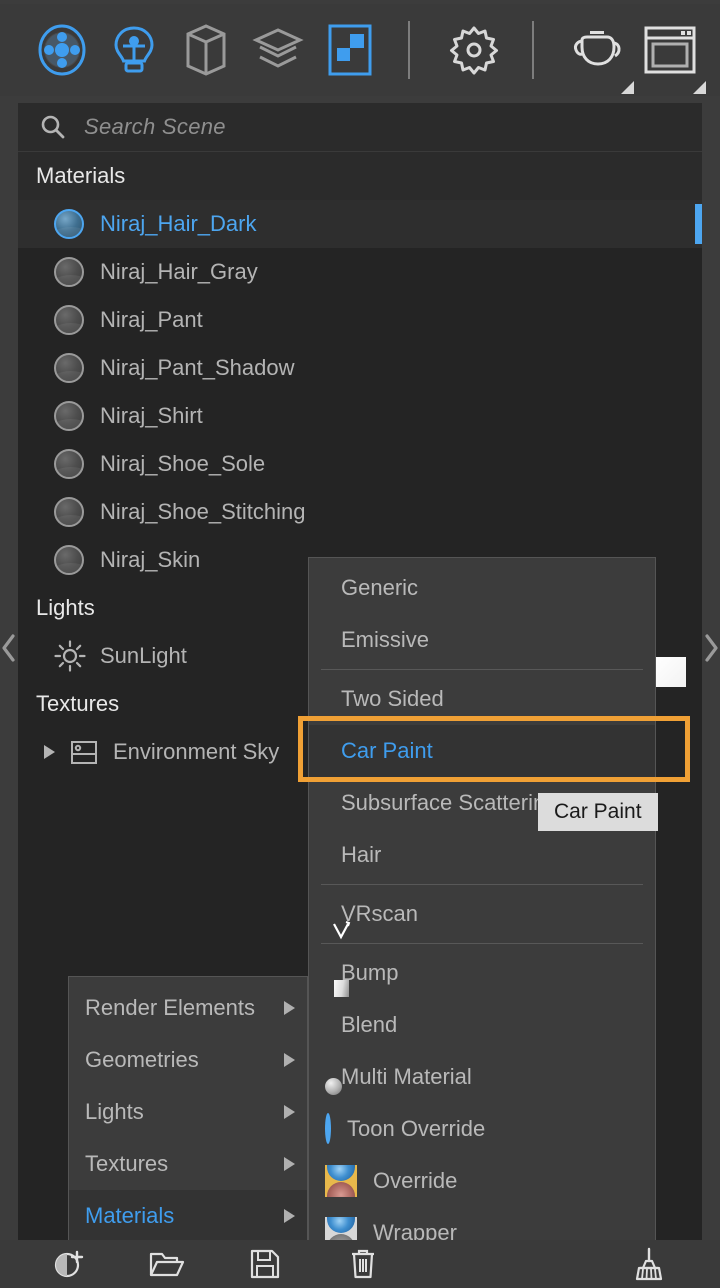 This screenshot has width=720, height=1288. I want to click on menu-item-label: Override, so click(415, 1180).